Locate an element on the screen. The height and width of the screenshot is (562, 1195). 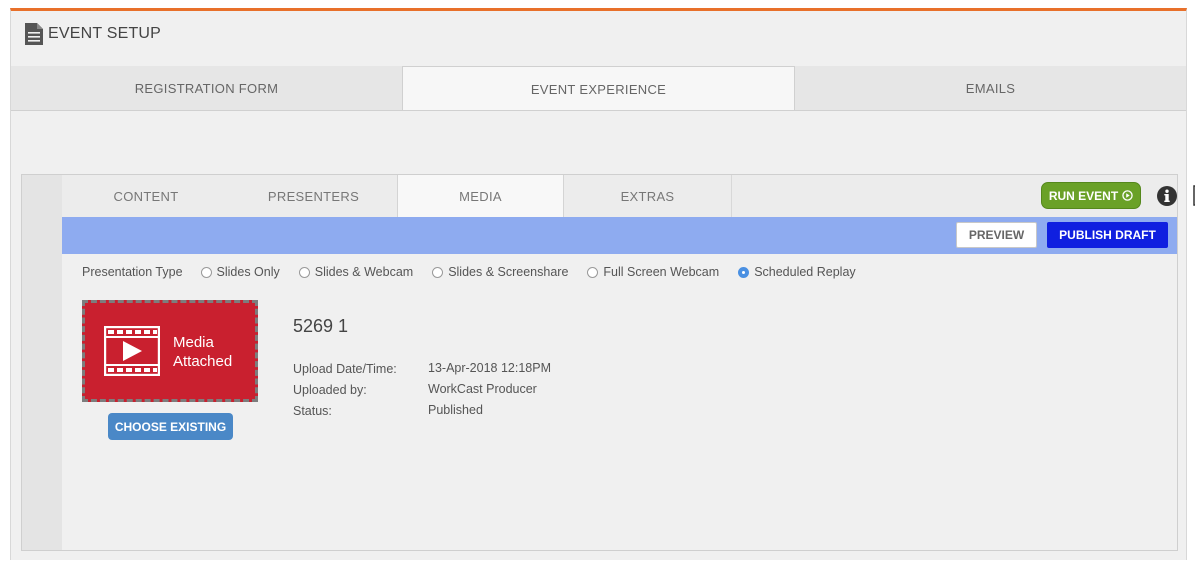
publish-draft-button: PUBLISH DRAFT is located at coordinates (1107, 235).